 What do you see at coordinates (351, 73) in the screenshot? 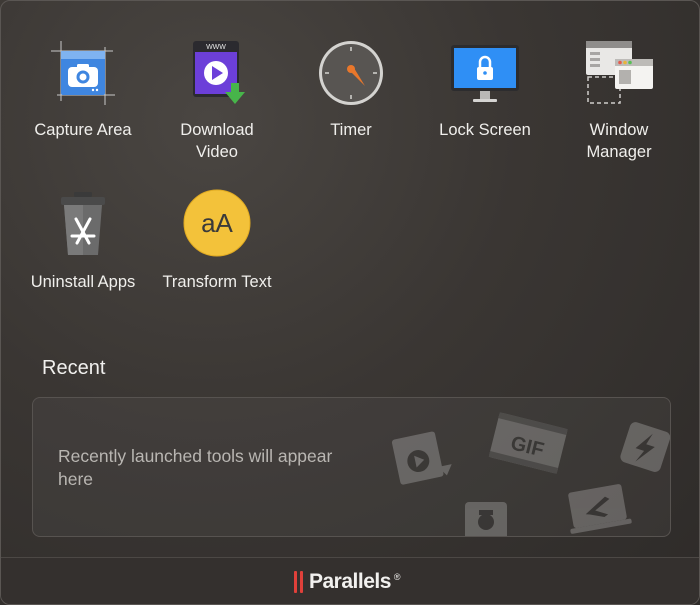
I see `timer-icon` at bounding box center [351, 73].